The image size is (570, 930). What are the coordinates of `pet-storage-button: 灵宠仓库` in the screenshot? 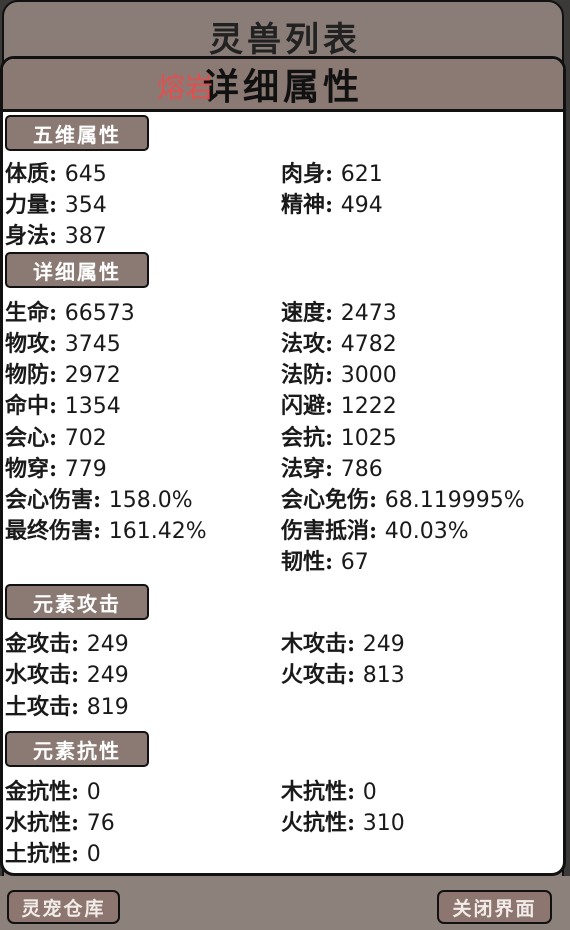 It's located at (63, 907).